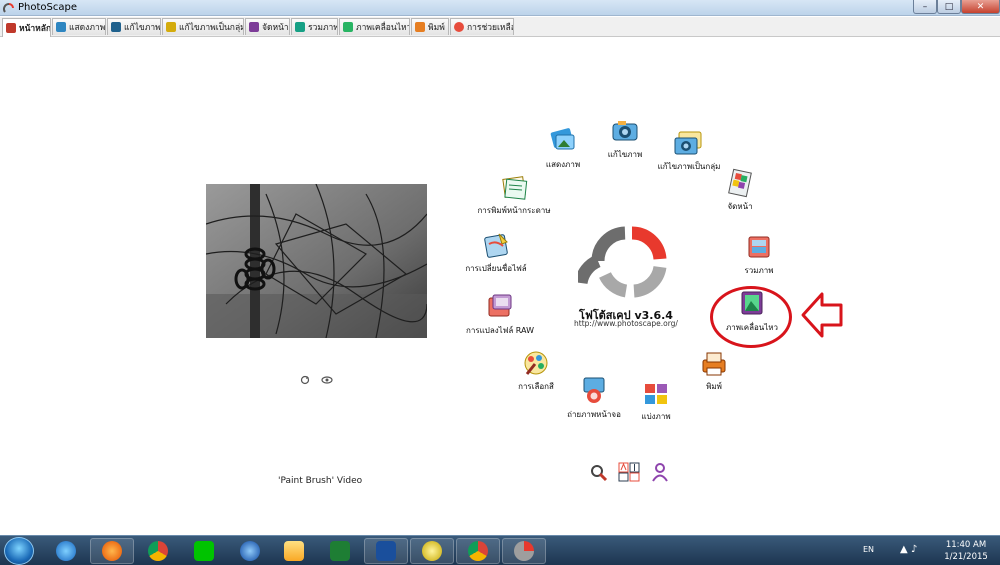  What do you see at coordinates (327, 380) in the screenshot?
I see `view-icon` at bounding box center [327, 380].